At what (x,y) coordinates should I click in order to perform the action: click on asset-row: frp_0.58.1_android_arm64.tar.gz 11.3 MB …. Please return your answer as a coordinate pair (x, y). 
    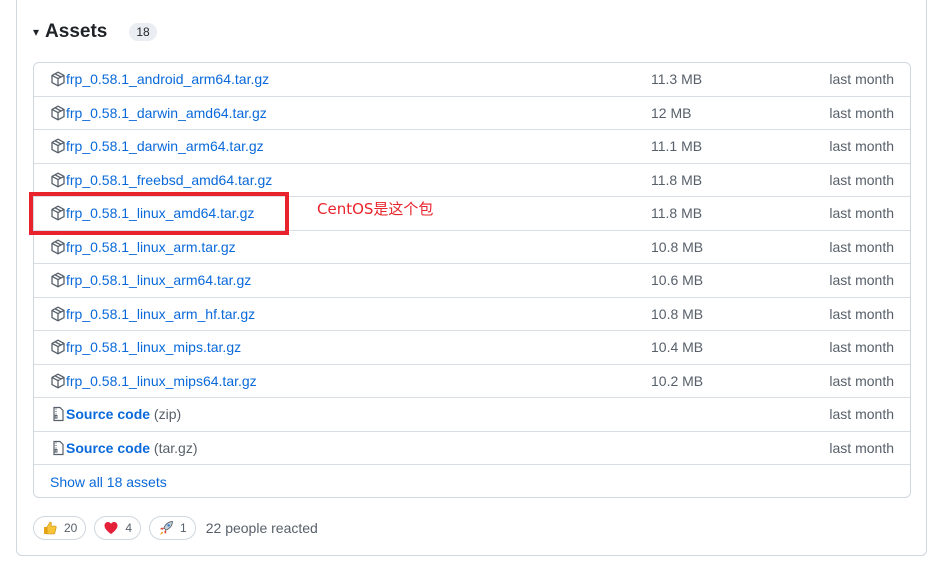
    Looking at the image, I should click on (472, 80).